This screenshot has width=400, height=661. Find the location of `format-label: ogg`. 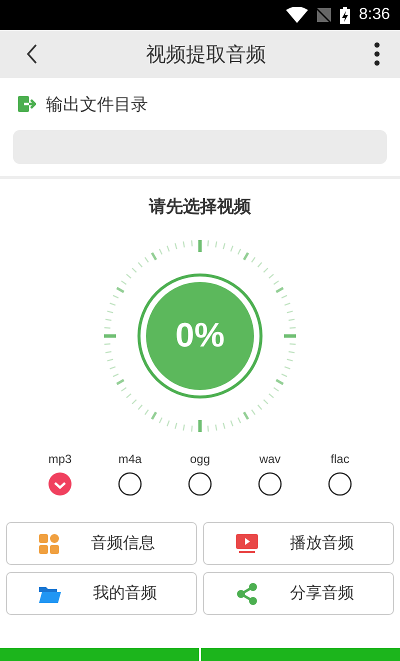

format-label: ogg is located at coordinates (200, 459).